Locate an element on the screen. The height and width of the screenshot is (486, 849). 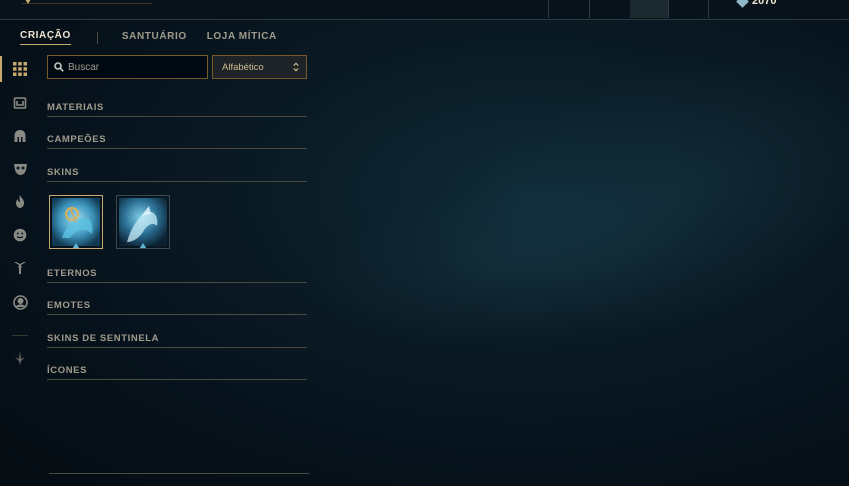
rp-icon is located at coordinates (742, 4).